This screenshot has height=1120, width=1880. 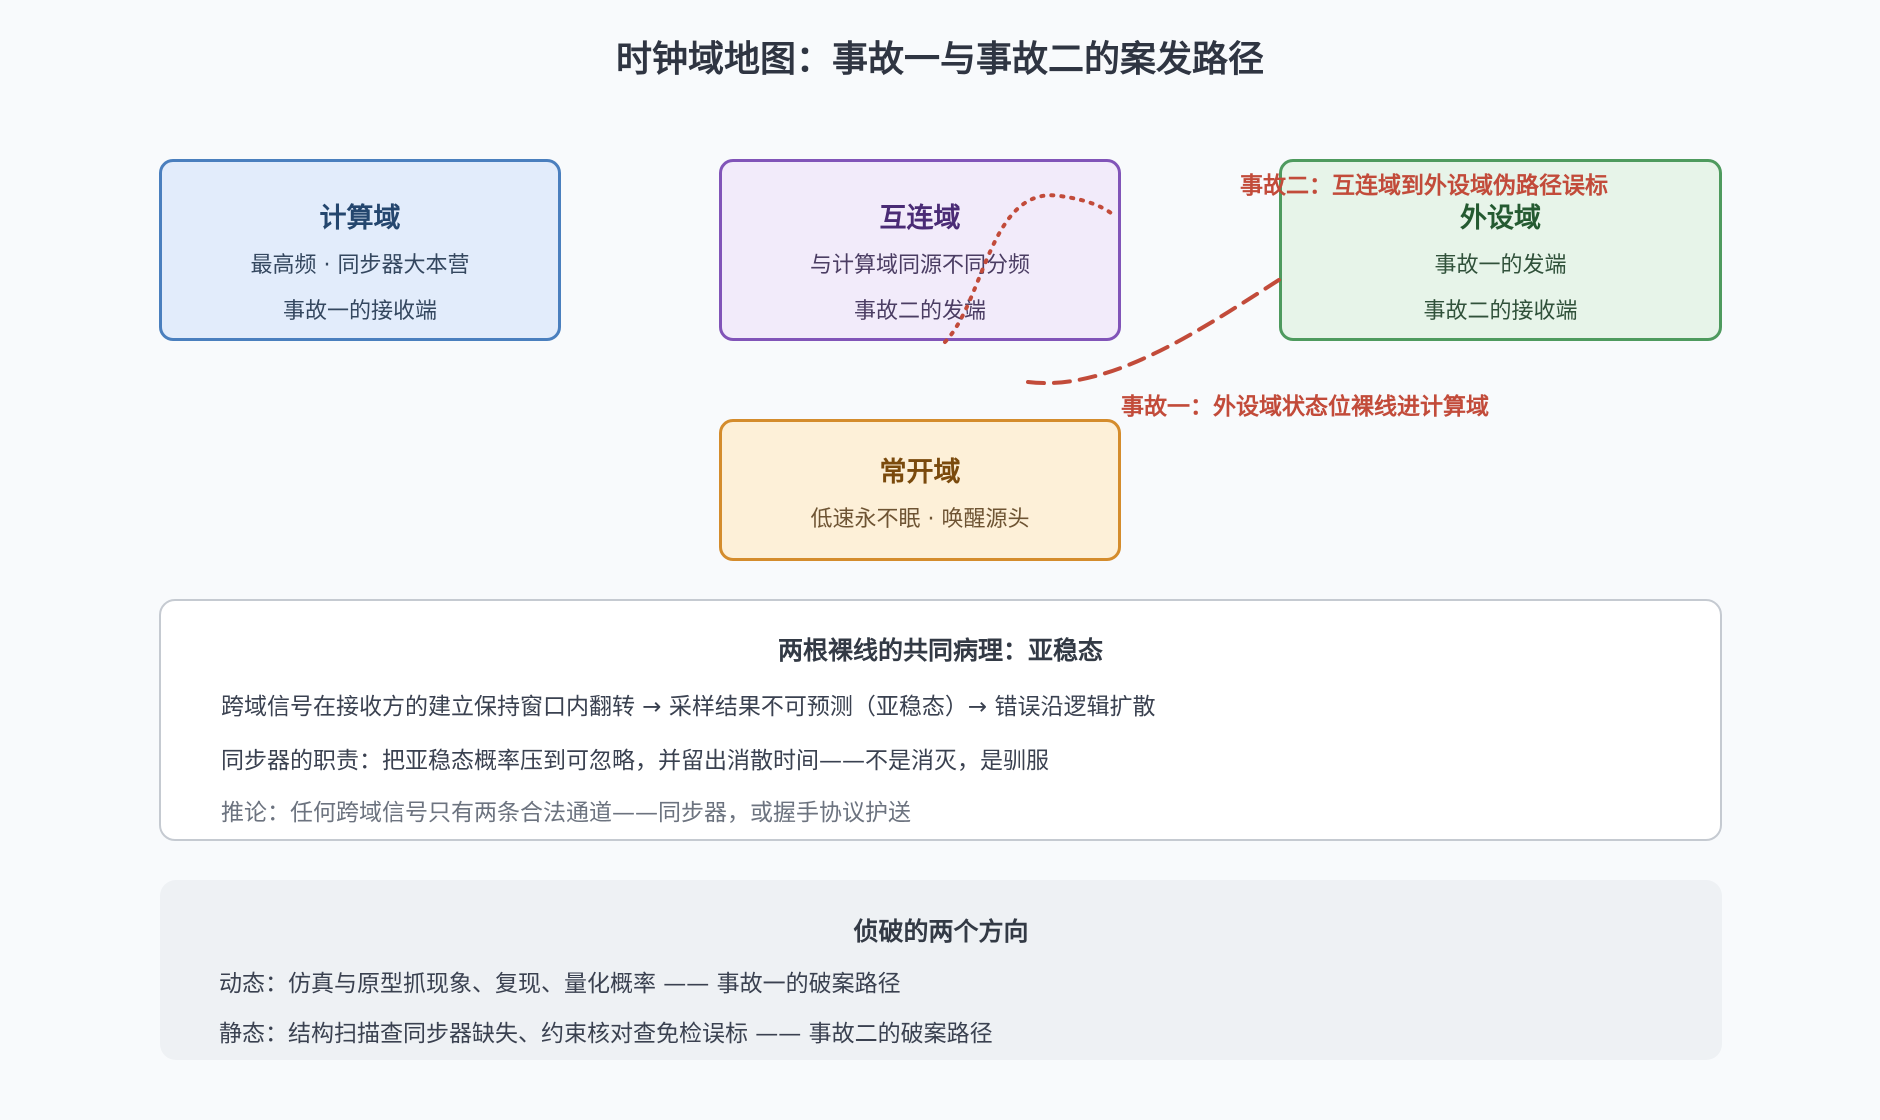 I want to click on always-on-domain-line-1: 低速永不眠 · 唤醒源头, so click(x=920, y=519).